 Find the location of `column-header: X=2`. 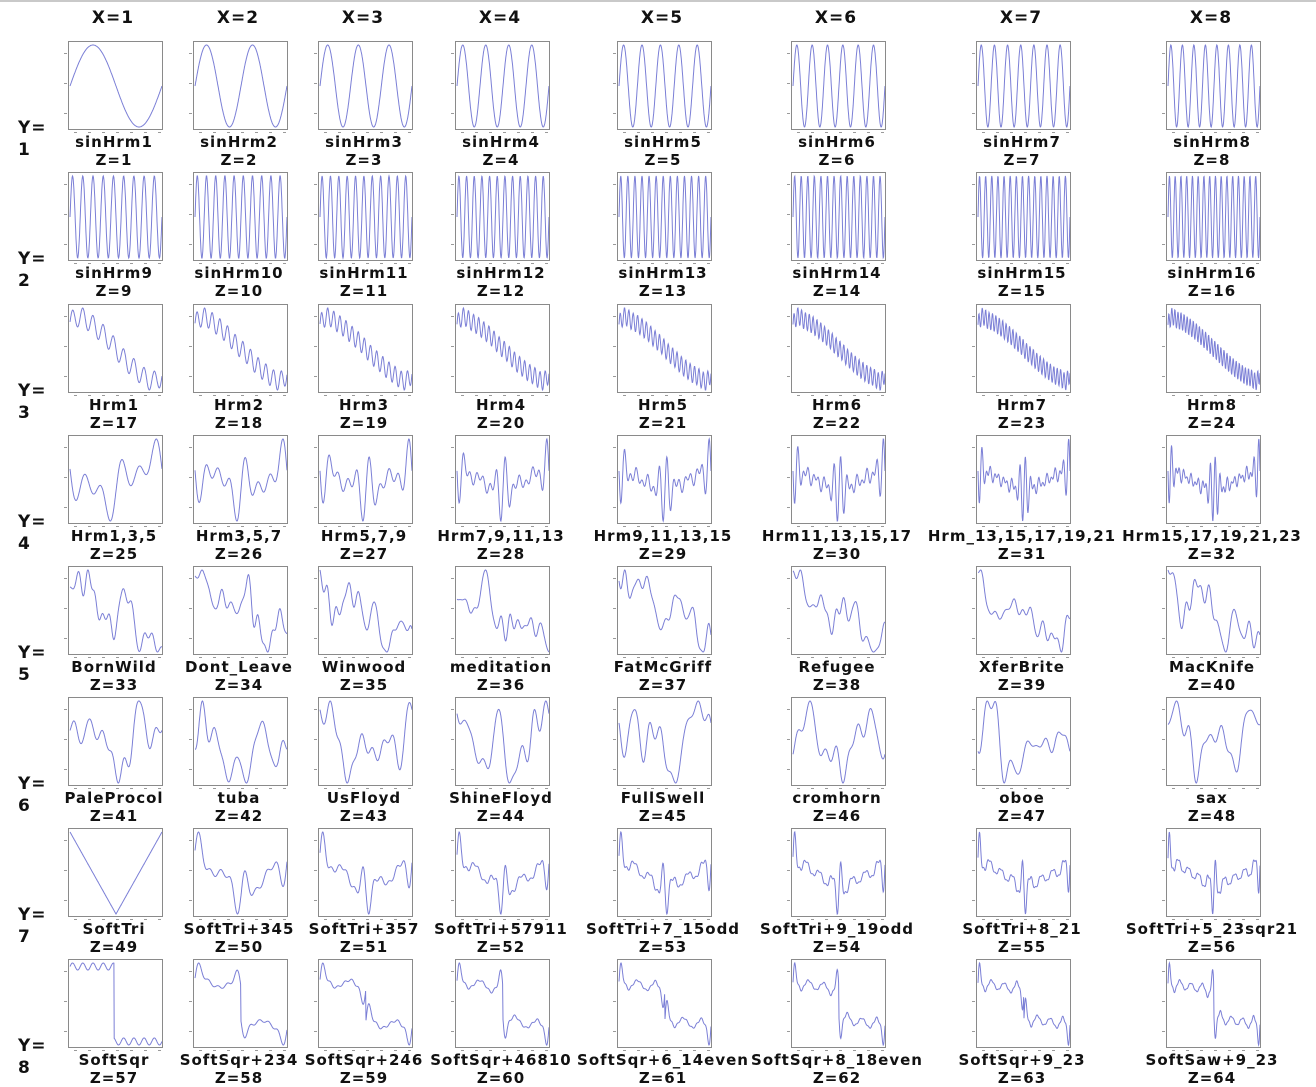

column-header: X=2 is located at coordinates (238, 18).